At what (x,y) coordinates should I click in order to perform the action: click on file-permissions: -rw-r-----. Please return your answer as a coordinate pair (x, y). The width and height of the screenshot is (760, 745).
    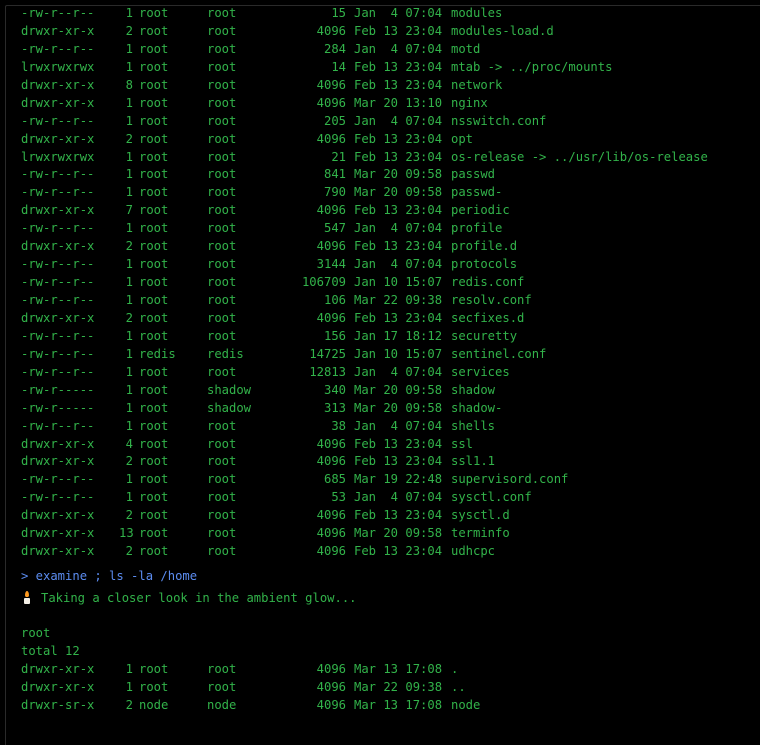
    Looking at the image, I should click on (58, 407).